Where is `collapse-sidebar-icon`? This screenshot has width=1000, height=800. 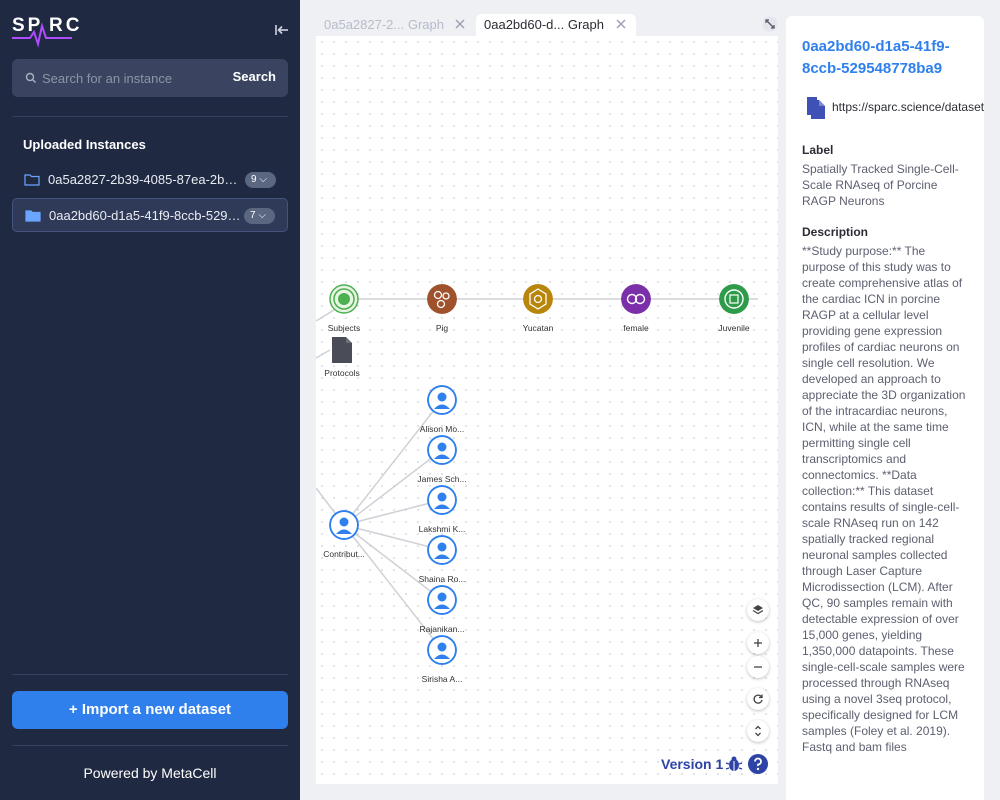
collapse-sidebar-icon is located at coordinates (282, 30).